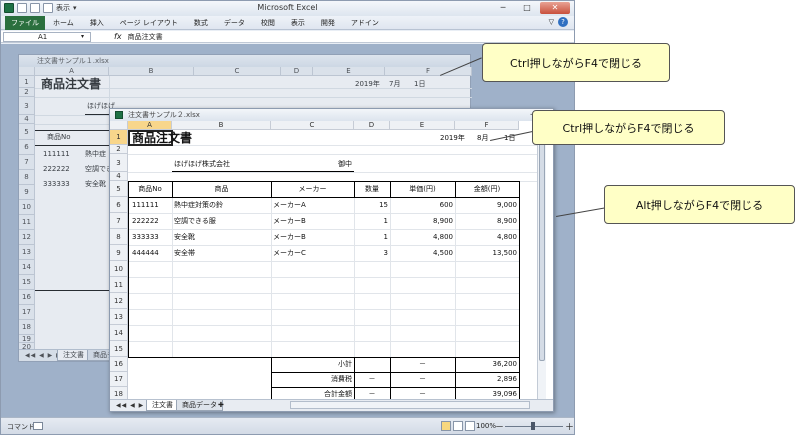  Describe the element at coordinates (95, 154) in the screenshot. I see `cell-product-name: 熱中症` at that location.